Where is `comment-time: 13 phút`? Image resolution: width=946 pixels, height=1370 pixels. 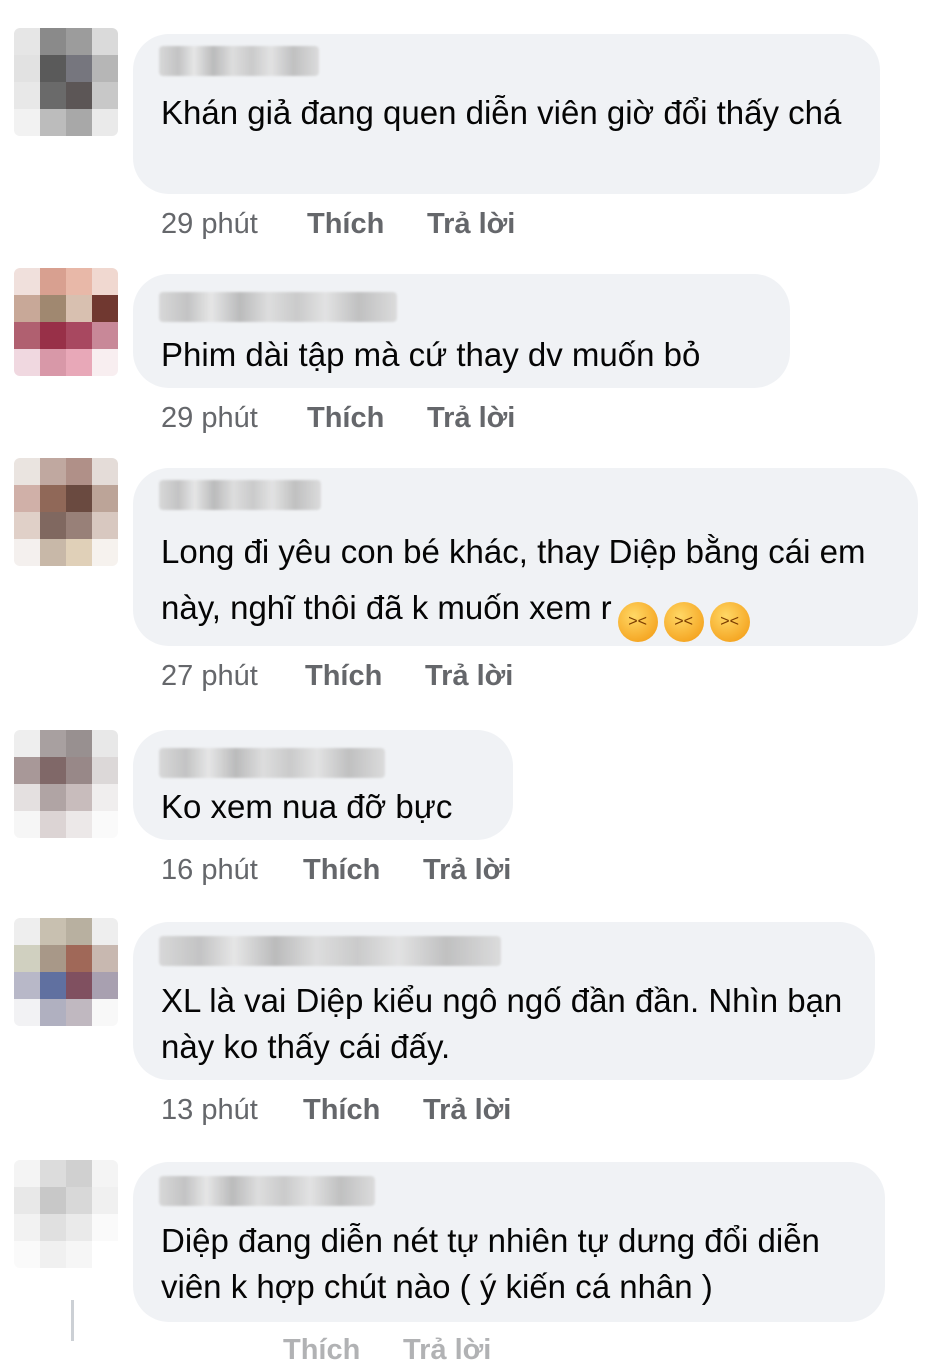
comment-time: 13 phút is located at coordinates (232, 1110).